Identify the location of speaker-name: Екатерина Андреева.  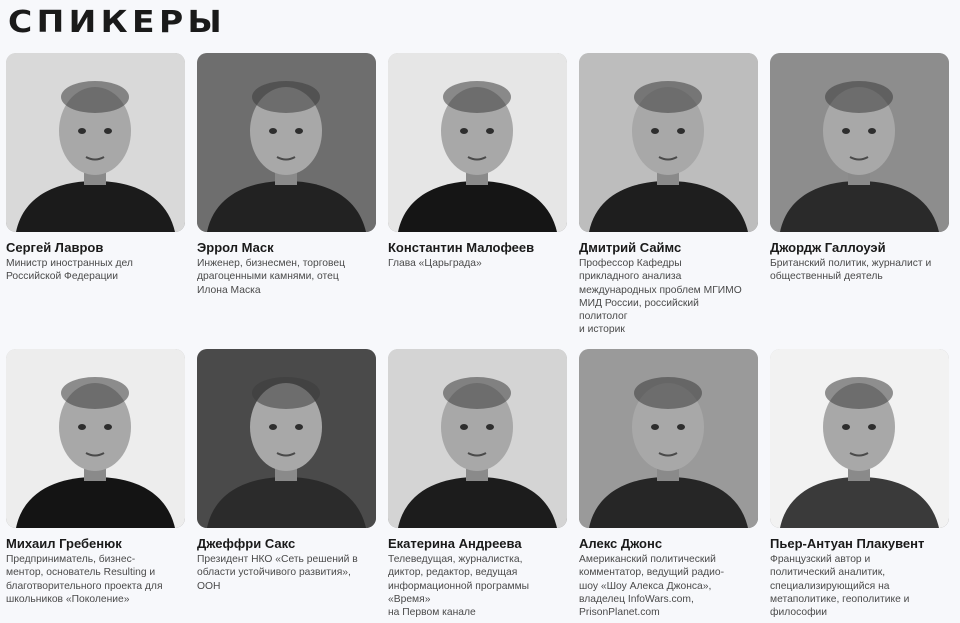
(455, 543).